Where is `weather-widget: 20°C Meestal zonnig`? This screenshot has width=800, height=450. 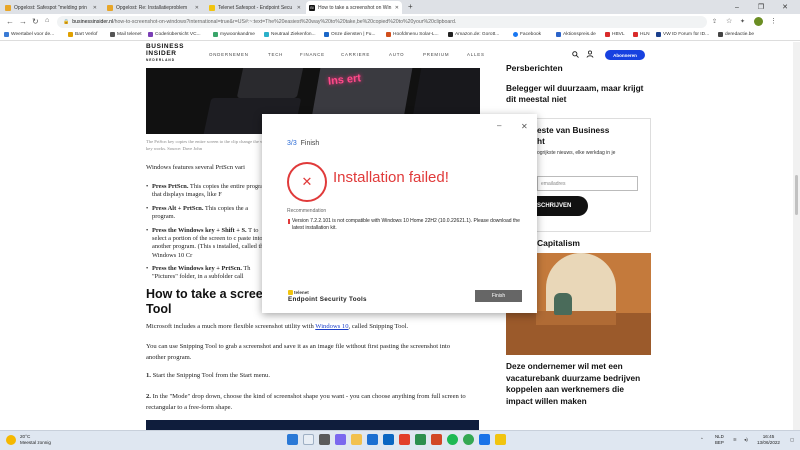 weather-widget: 20°C Meestal zonnig is located at coordinates (35, 440).